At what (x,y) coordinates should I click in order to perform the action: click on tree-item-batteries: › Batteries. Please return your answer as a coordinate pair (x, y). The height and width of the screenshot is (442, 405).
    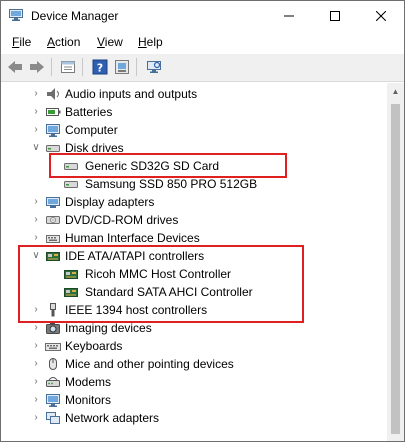
    Looking at the image, I should click on (194, 112).